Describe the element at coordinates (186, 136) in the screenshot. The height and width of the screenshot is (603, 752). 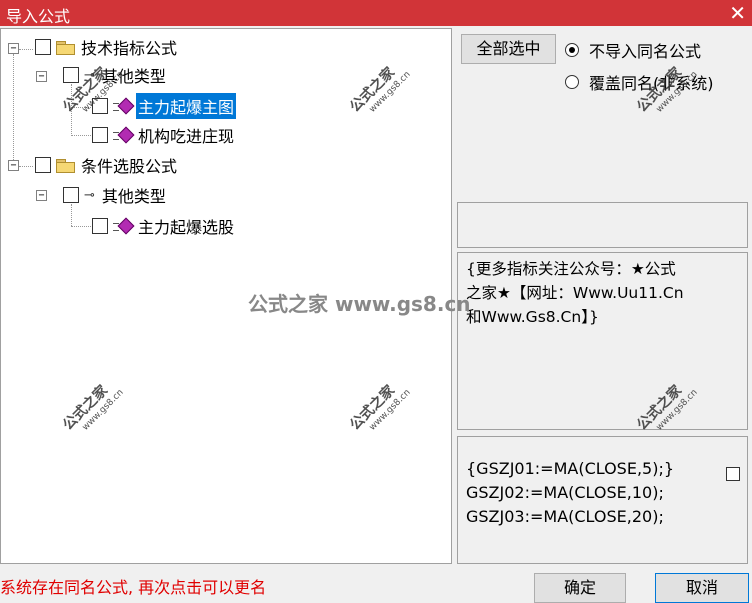
I see `tree-node-label: 机构吃进庄现` at that location.